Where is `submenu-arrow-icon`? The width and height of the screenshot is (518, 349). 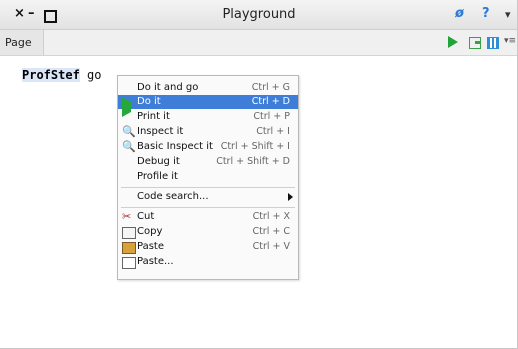
submenu-arrow-icon is located at coordinates (290, 197).